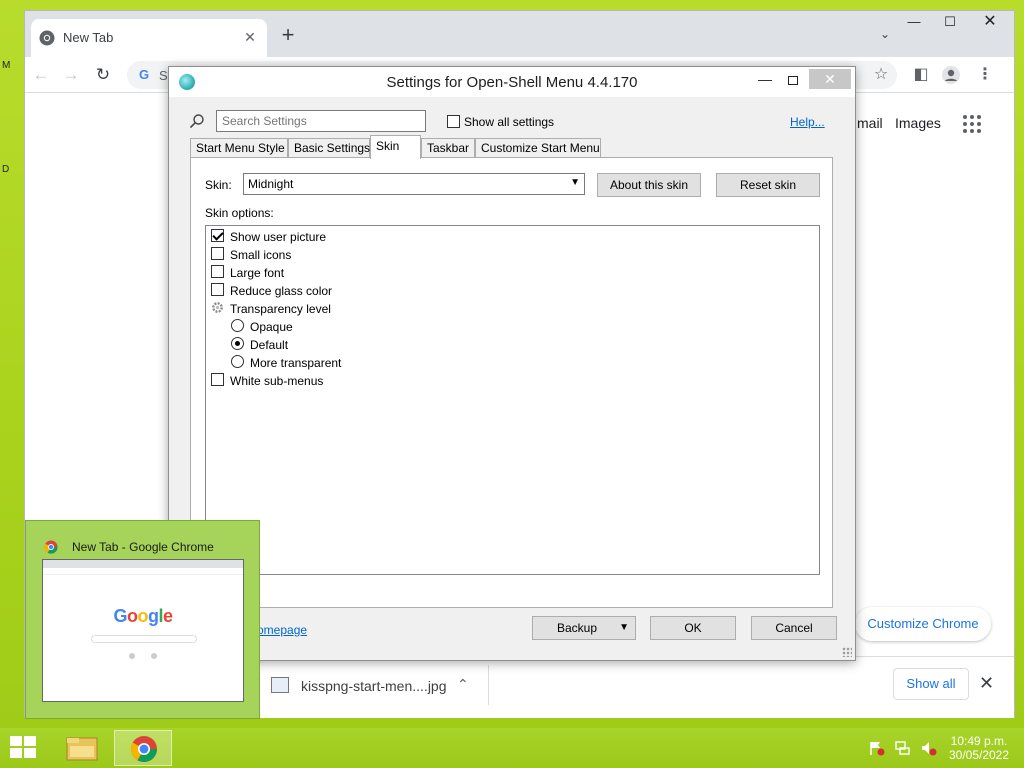 The height and width of the screenshot is (768, 1024). What do you see at coordinates (414, 184) in the screenshot?
I see `skin-select: Midnight ▼` at bounding box center [414, 184].